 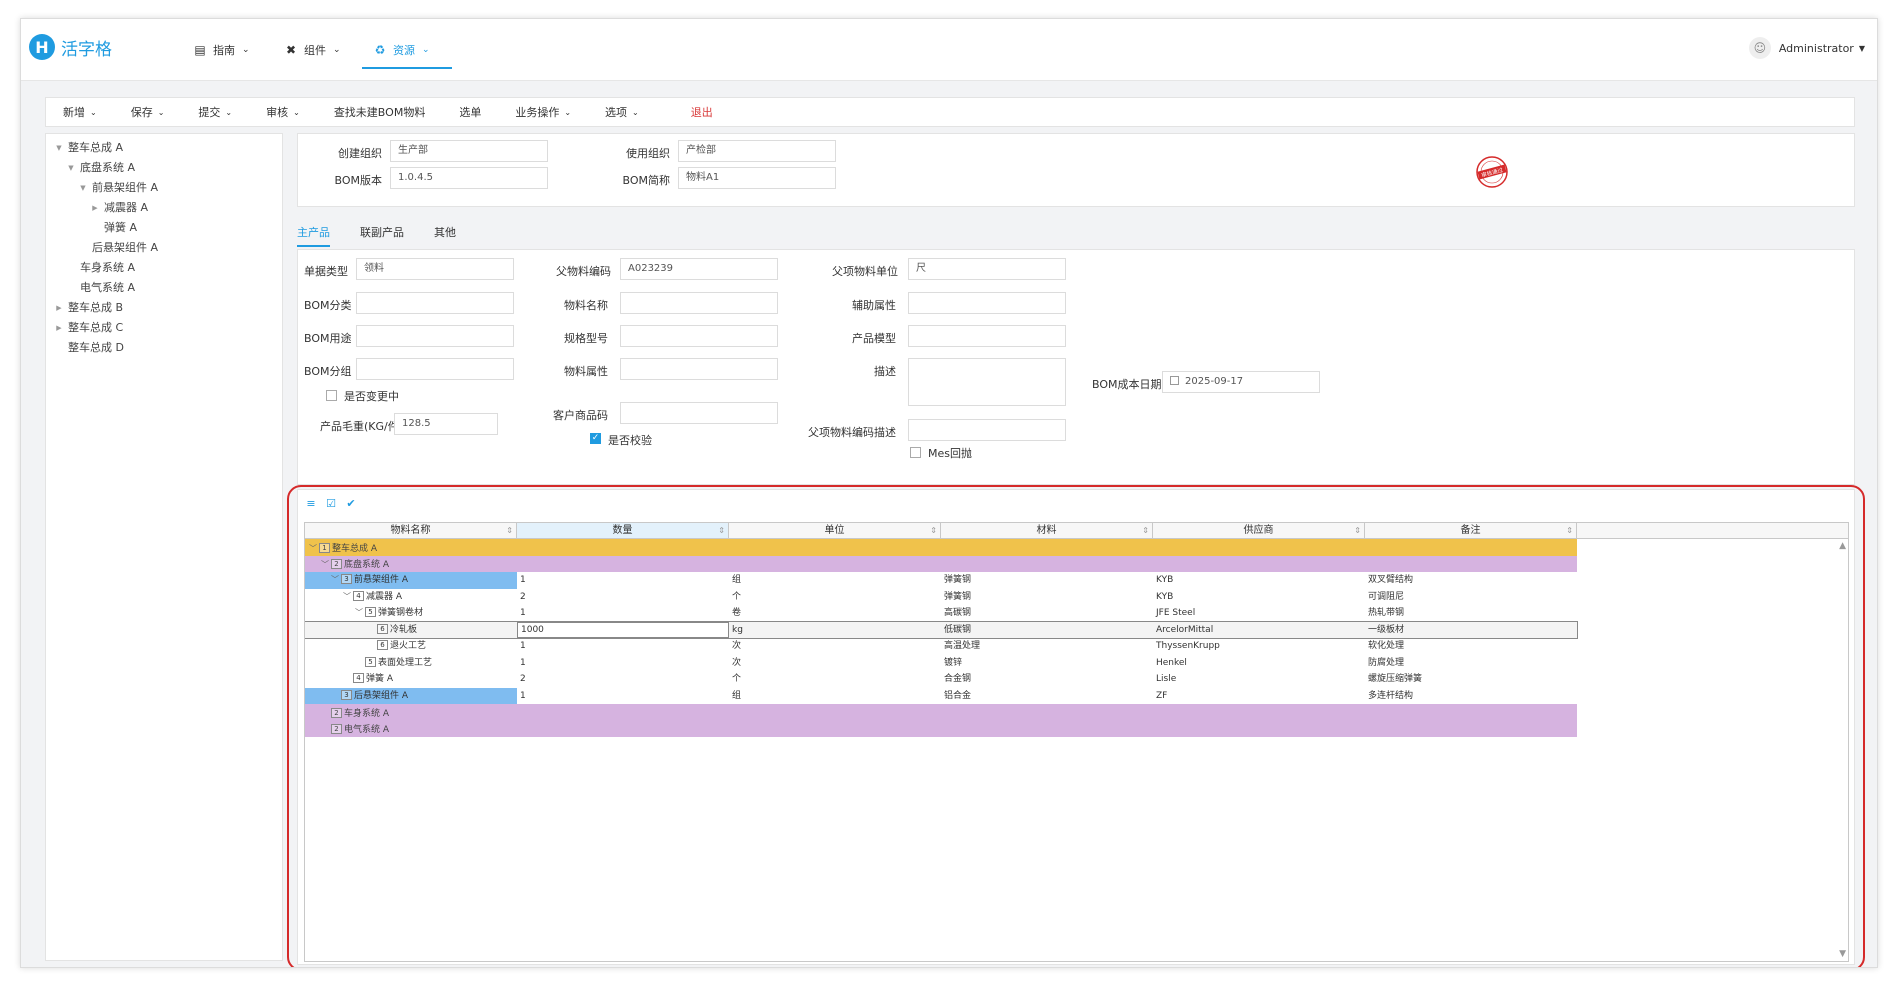 I want to click on column-header: 数量 ⇕, so click(x=623, y=530).